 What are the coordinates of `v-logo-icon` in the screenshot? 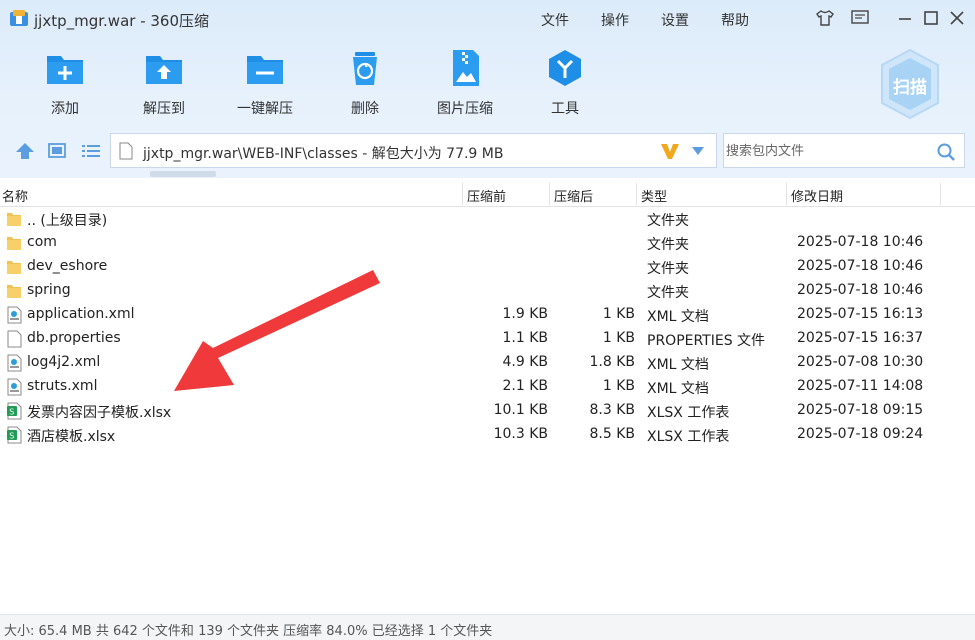 It's located at (670, 151).